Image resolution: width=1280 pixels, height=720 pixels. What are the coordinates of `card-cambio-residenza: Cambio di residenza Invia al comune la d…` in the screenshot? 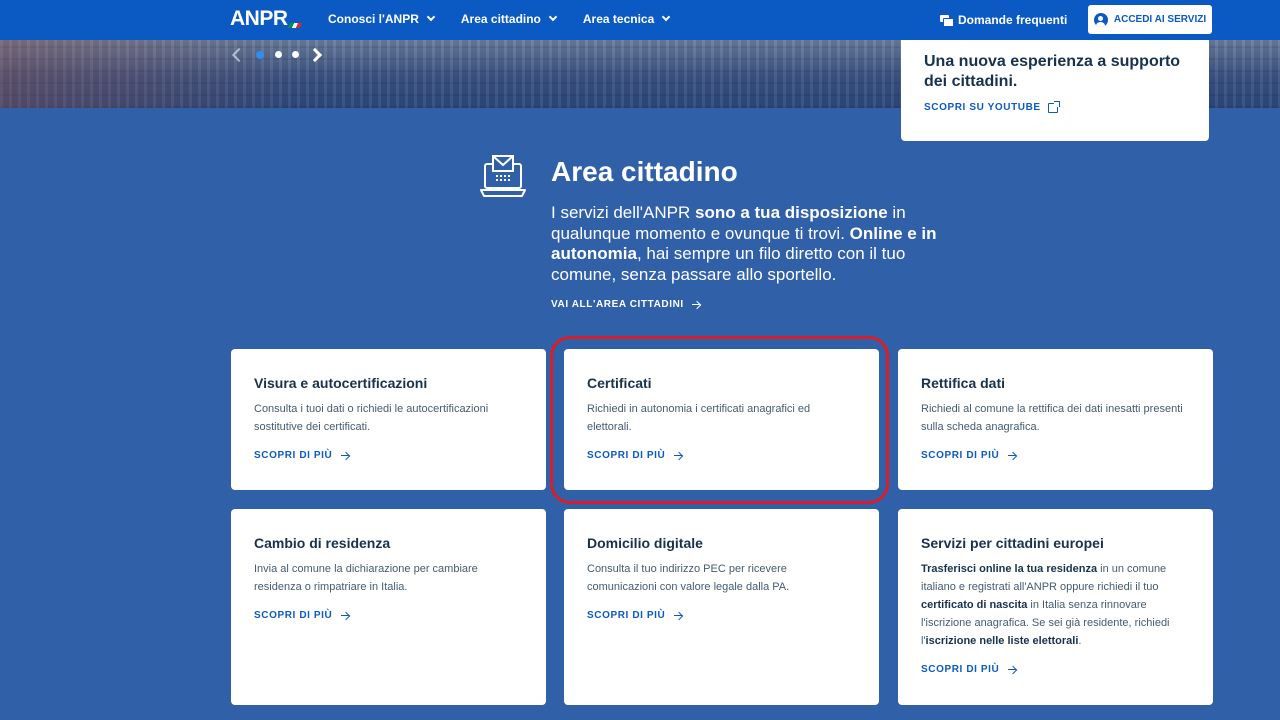 It's located at (388, 607).